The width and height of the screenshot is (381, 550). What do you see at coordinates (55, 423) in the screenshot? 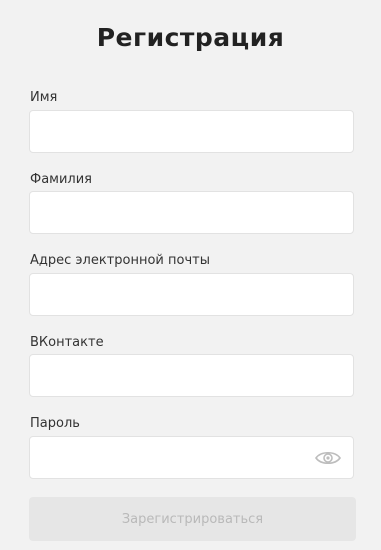
I see `password-label: Пароль` at bounding box center [55, 423].